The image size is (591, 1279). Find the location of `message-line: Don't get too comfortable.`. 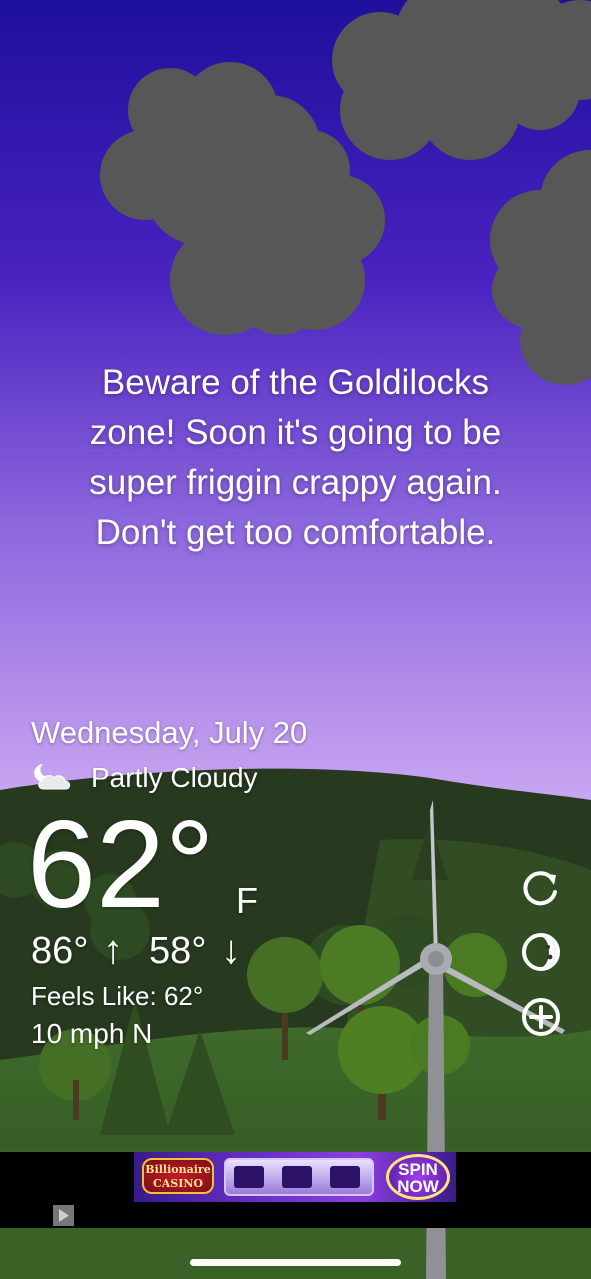

message-line: Don't get too comfortable. is located at coordinates (295, 532).